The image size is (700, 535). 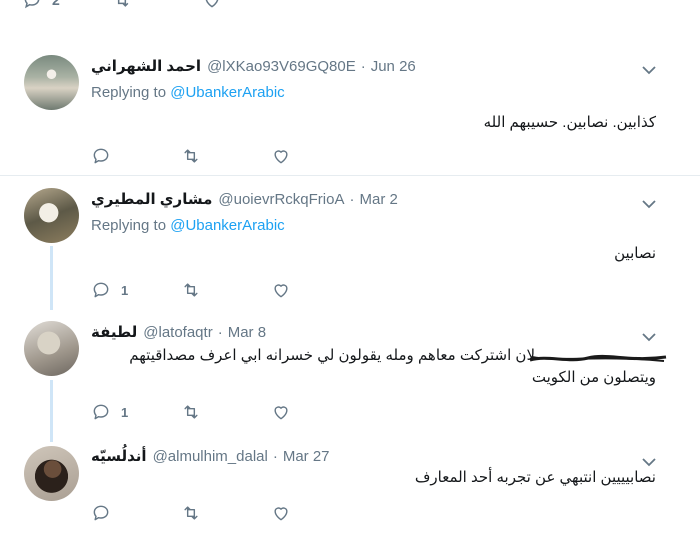 What do you see at coordinates (593, 377) in the screenshot?
I see `tweet-text-line-2: ويتصلون من الكويت` at bounding box center [593, 377].